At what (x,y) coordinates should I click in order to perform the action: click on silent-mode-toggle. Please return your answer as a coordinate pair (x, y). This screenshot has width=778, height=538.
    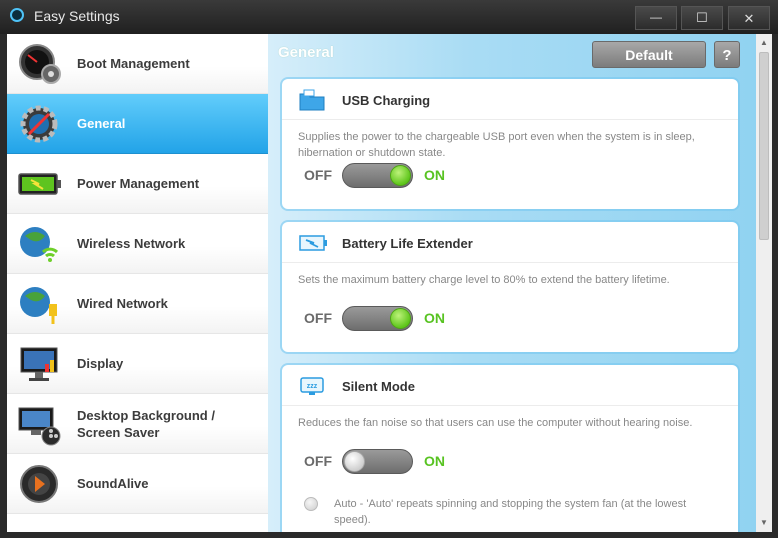
    Looking at the image, I should click on (377, 461).